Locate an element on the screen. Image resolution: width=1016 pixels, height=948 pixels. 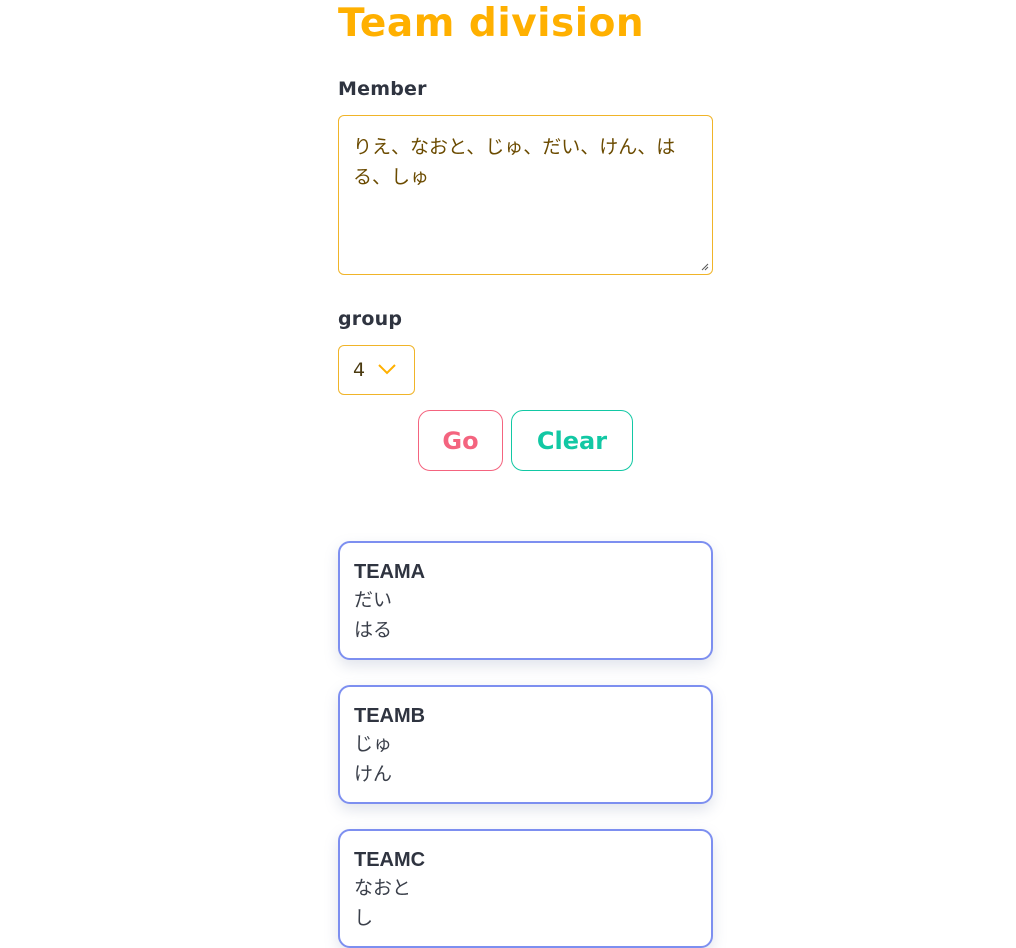
team-card: TEAMC なおと し is located at coordinates (525, 888).